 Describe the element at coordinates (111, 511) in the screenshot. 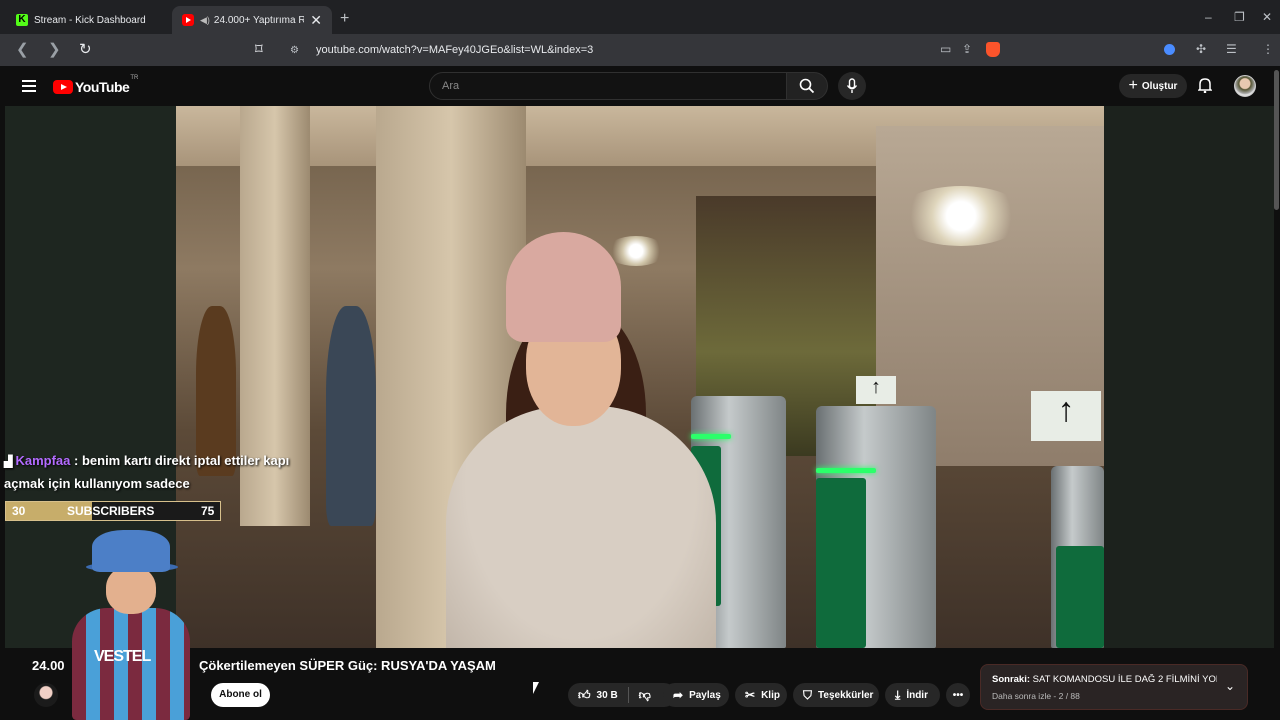

I see `sub-goal-label: SUBSCRIBERS` at that location.